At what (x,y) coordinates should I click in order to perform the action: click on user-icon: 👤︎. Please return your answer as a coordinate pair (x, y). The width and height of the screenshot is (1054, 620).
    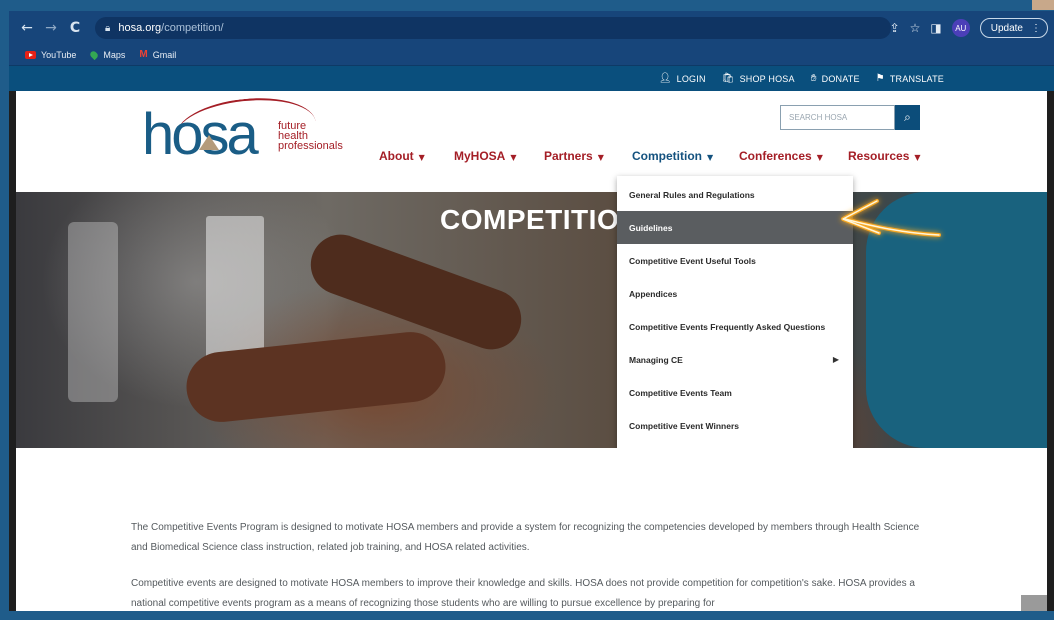
    Looking at the image, I should click on (665, 78).